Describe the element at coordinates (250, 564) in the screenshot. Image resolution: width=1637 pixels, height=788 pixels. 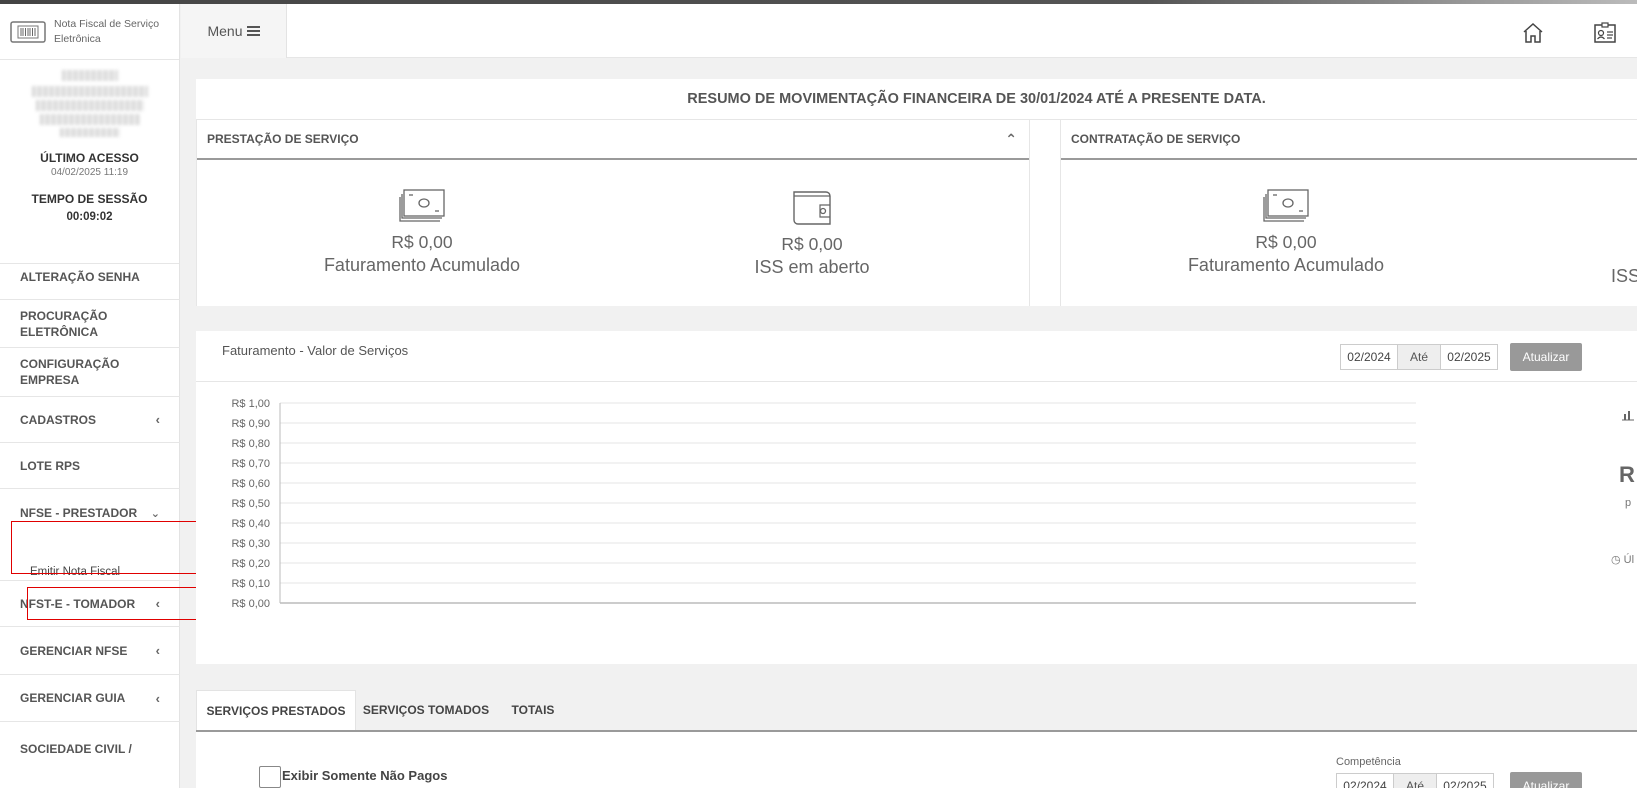
I see `y-tick-label: R$ 0,20` at that location.